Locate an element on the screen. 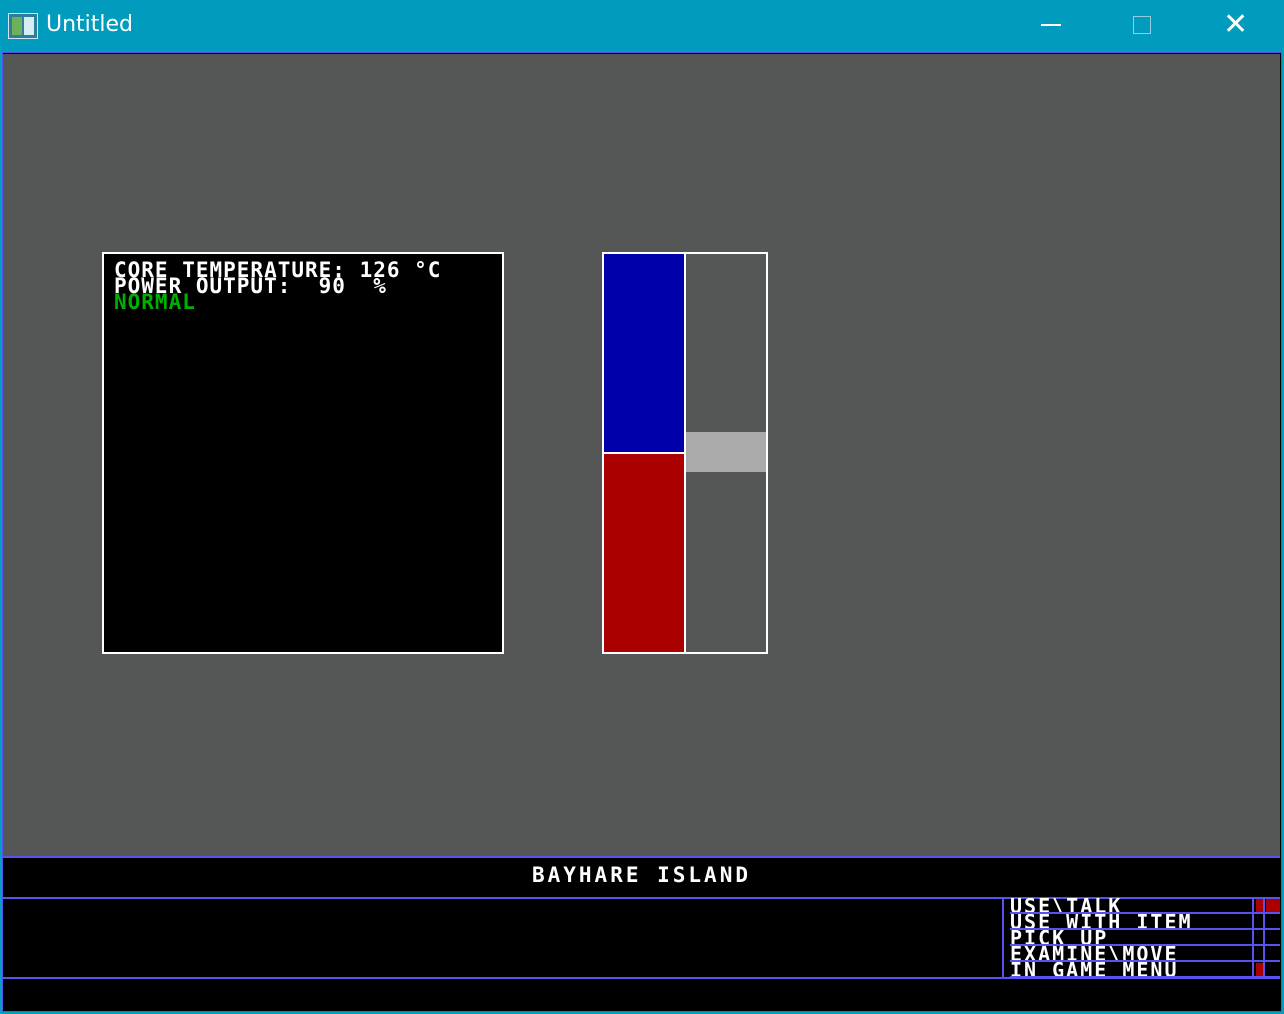 The width and height of the screenshot is (1284, 1014). maximize-icon is located at coordinates (1142, 25).